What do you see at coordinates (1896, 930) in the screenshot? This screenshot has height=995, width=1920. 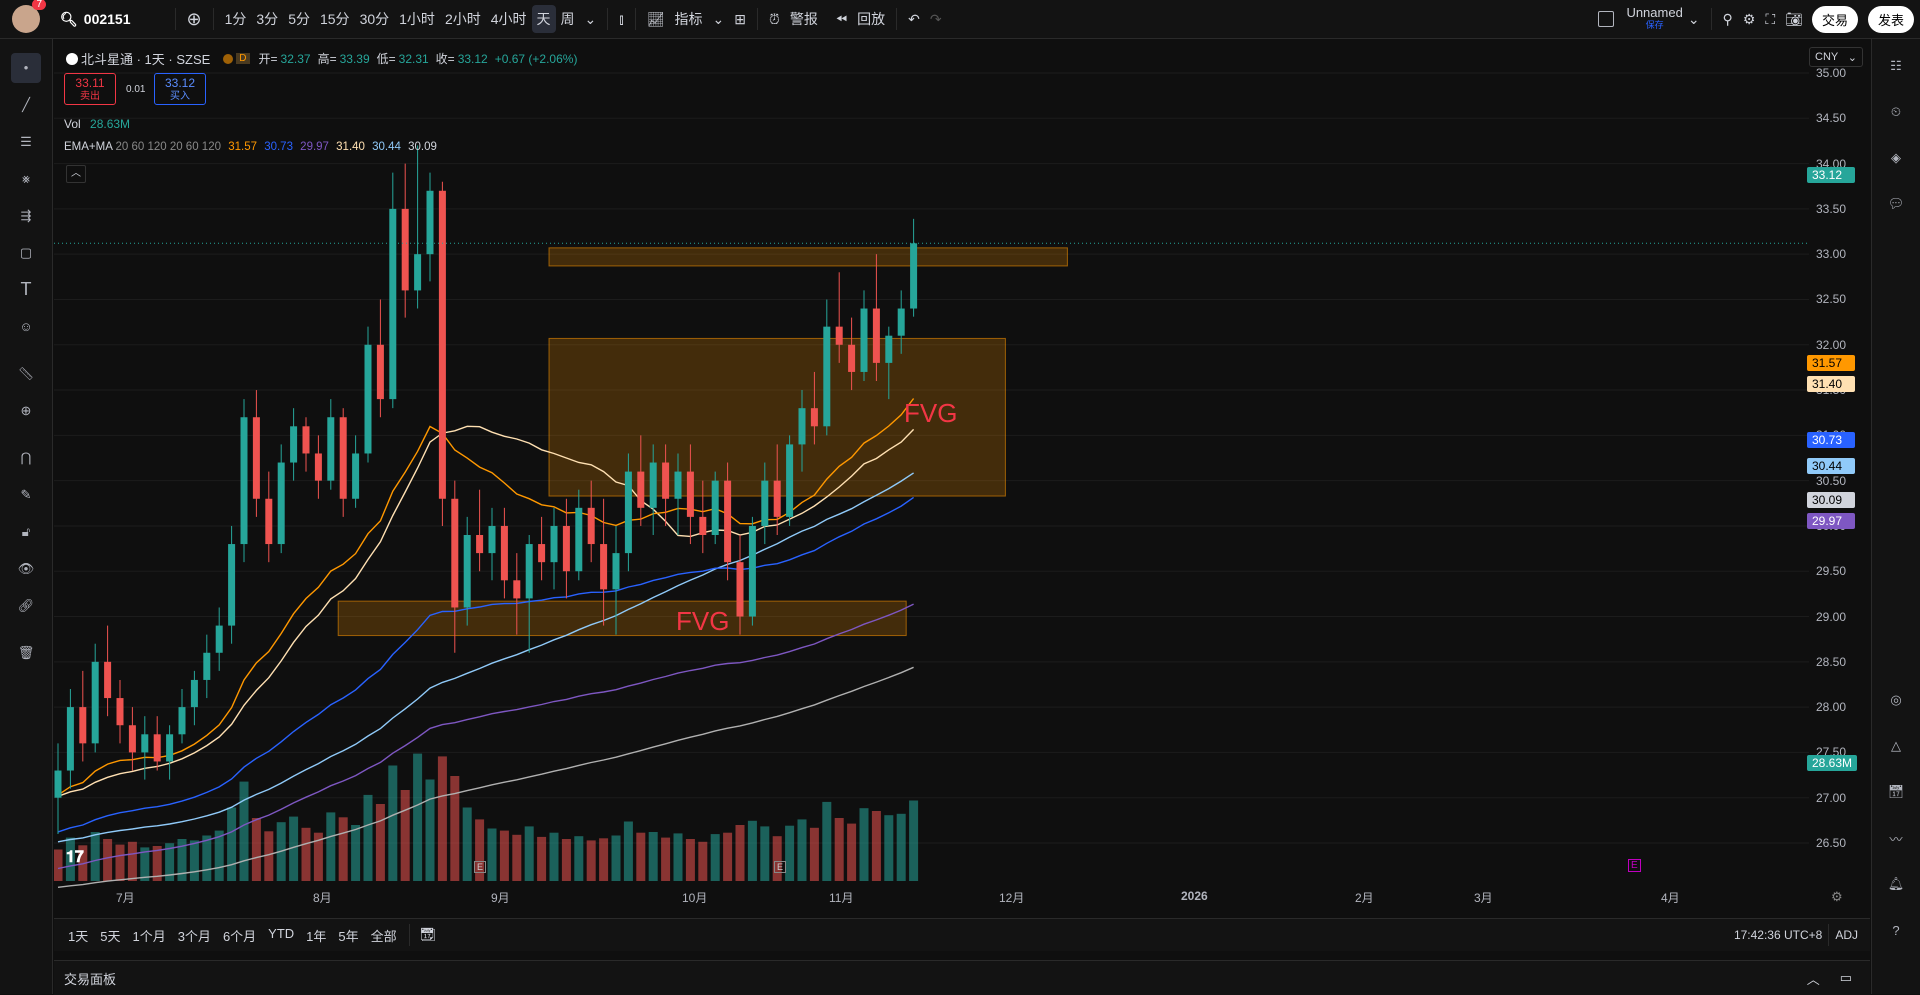 I see `help-icon: ?` at bounding box center [1896, 930].